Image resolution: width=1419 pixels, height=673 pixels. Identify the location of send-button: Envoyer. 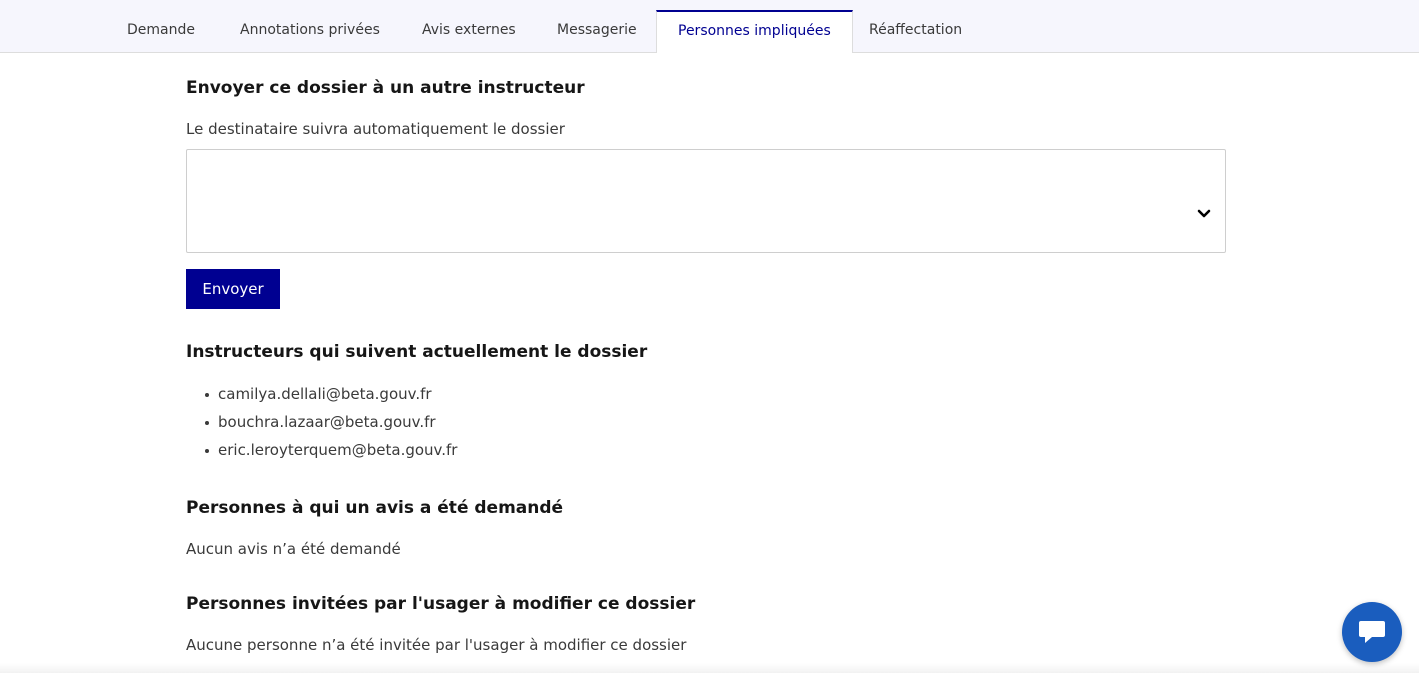
(233, 289).